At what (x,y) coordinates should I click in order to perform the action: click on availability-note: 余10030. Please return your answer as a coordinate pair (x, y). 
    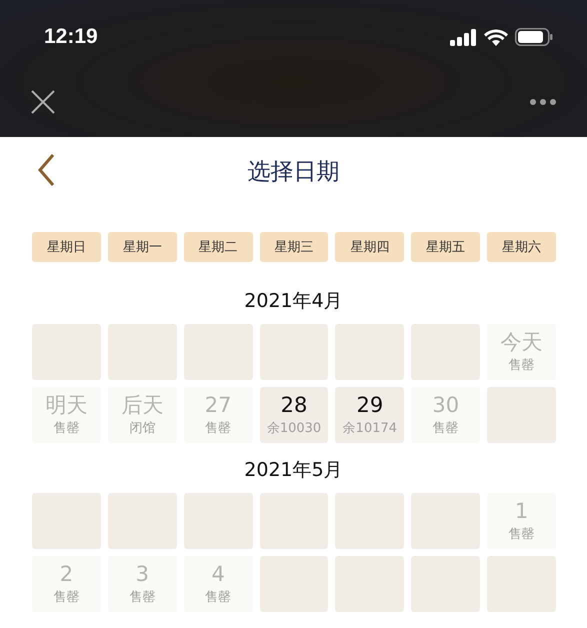
    Looking at the image, I should click on (294, 428).